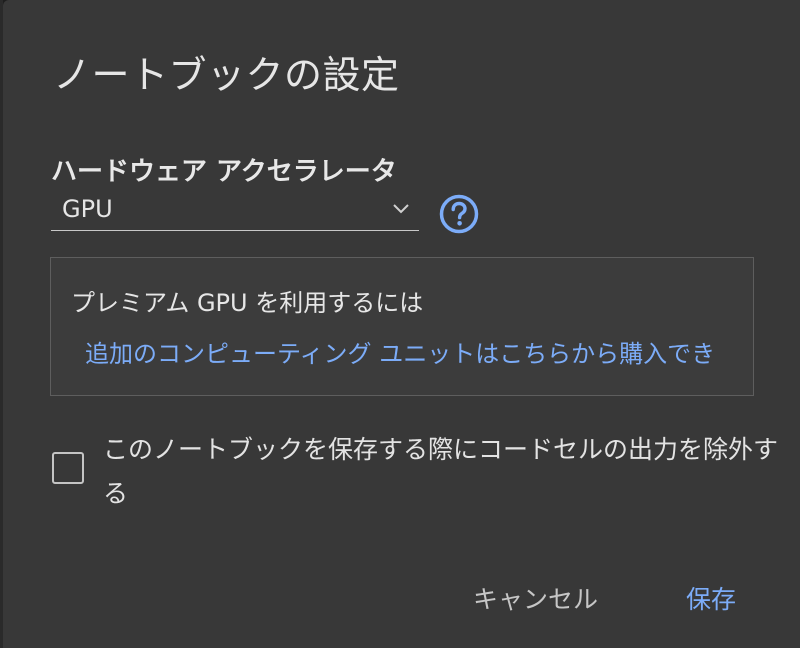 This screenshot has width=800, height=648. Describe the element at coordinates (400, 351) in the screenshot. I see `purchase-compute-units-link: 追加のコンピューティング ユニットはこちらから購入でき` at that location.